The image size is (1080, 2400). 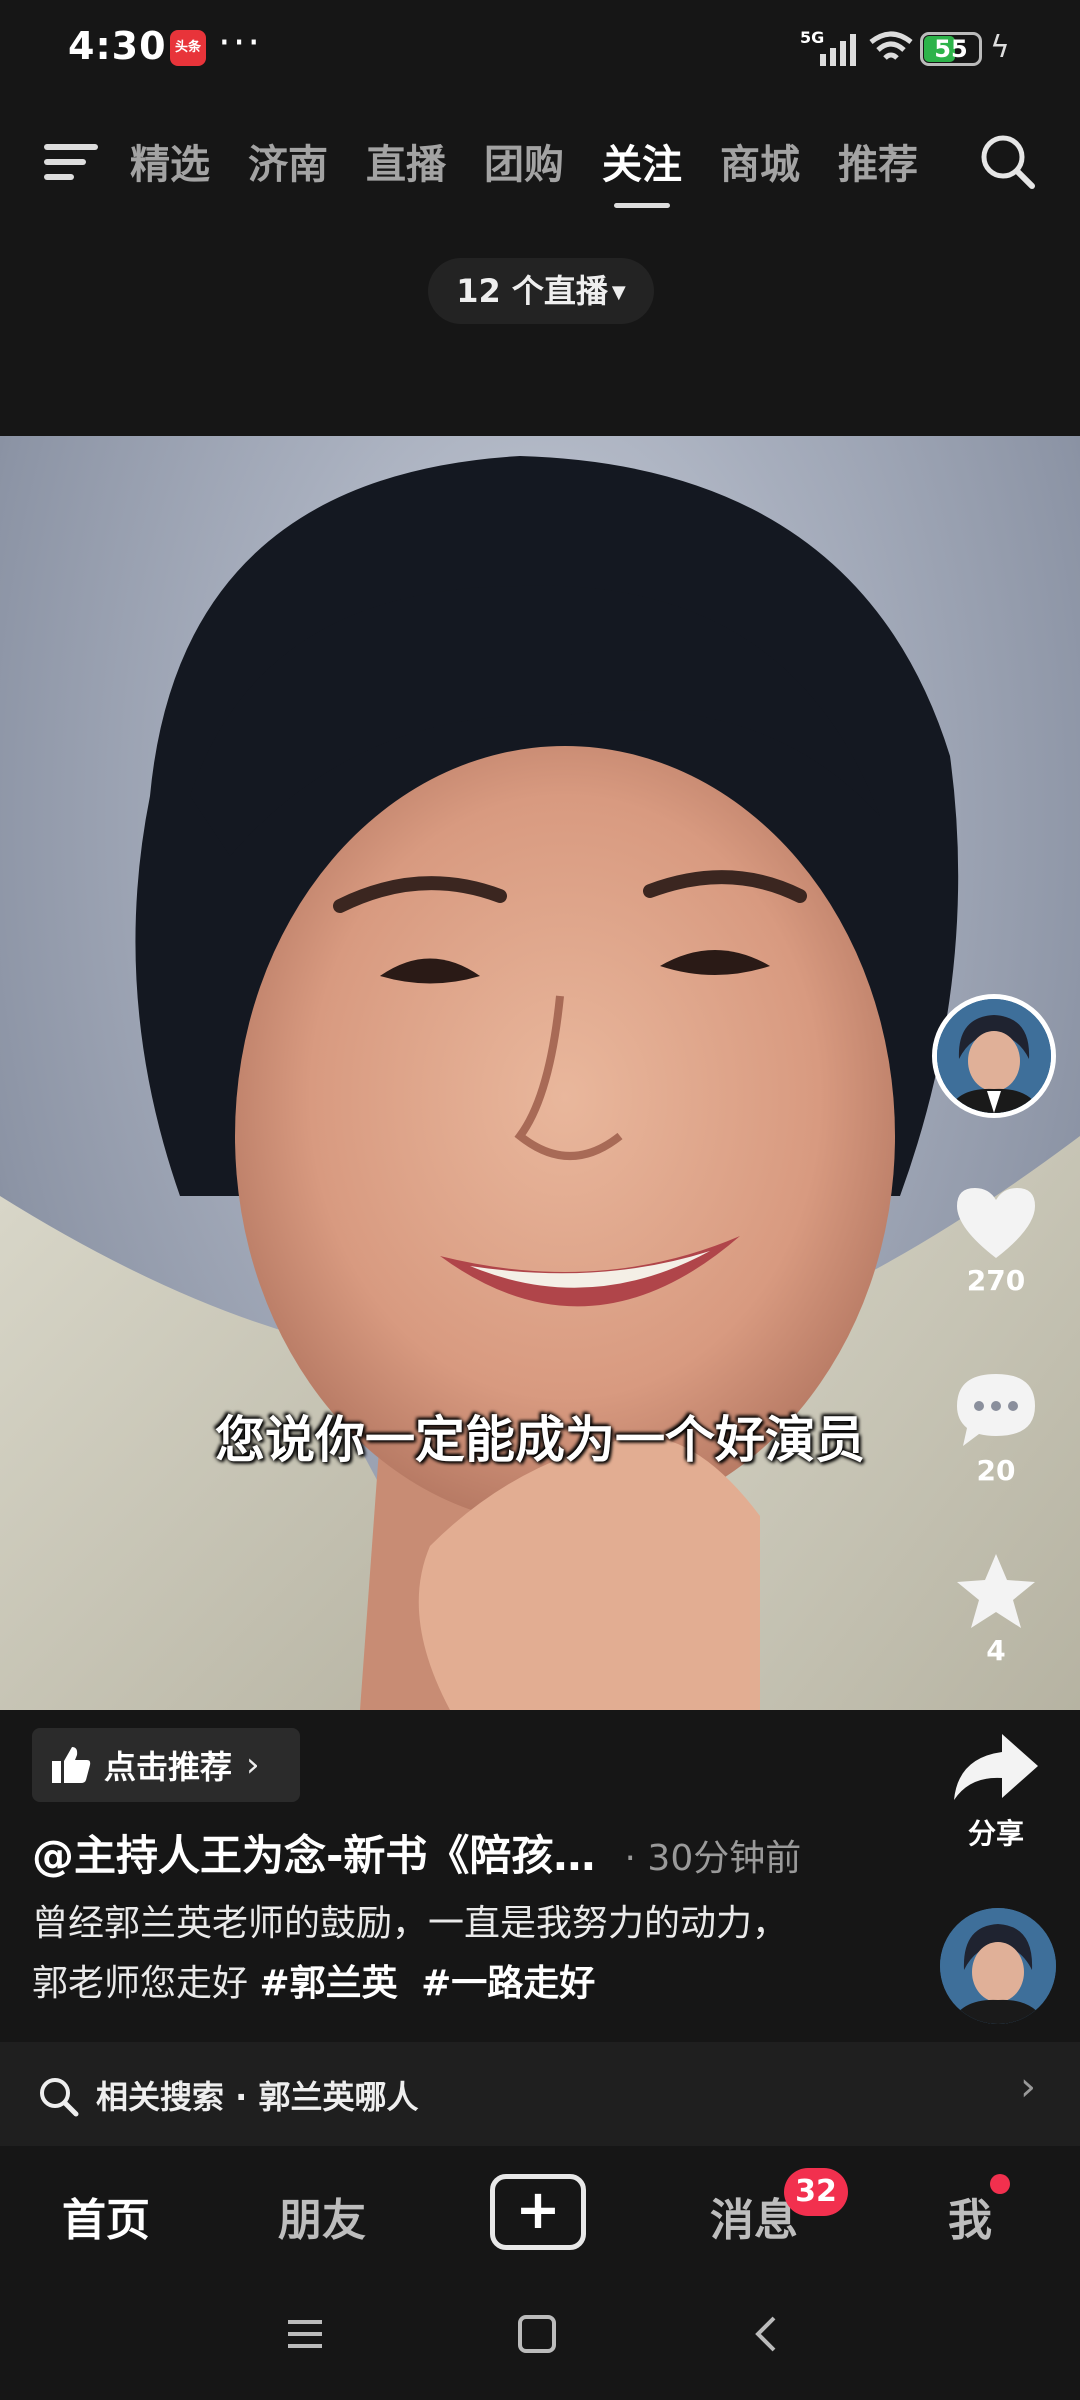 What do you see at coordinates (188, 48) in the screenshot?
I see `toutiao-app-icon: 头条` at bounding box center [188, 48].